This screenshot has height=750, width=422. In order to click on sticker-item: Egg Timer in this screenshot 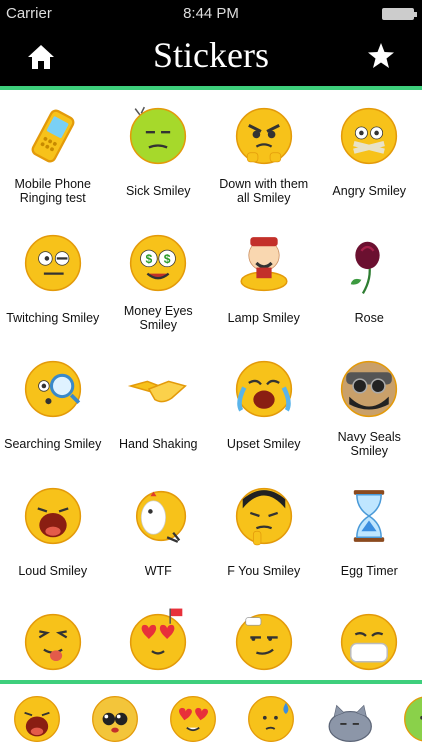, I will do `click(369, 533)`.